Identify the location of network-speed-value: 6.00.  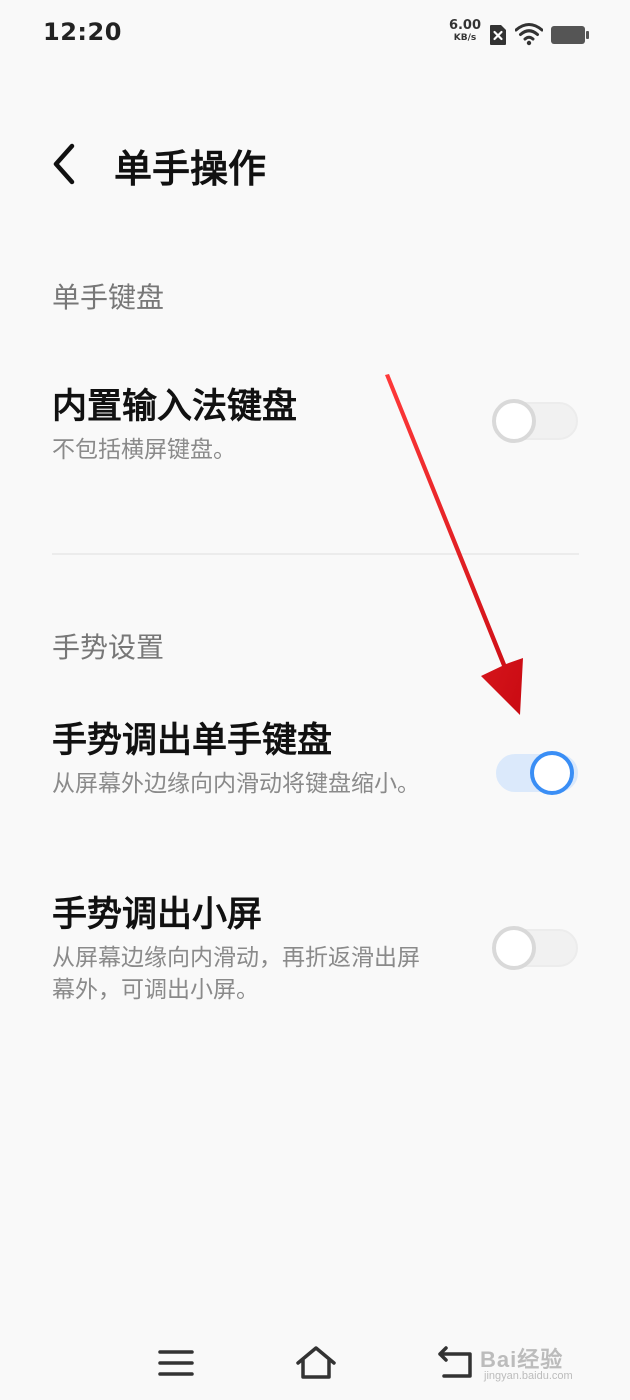
(465, 25).